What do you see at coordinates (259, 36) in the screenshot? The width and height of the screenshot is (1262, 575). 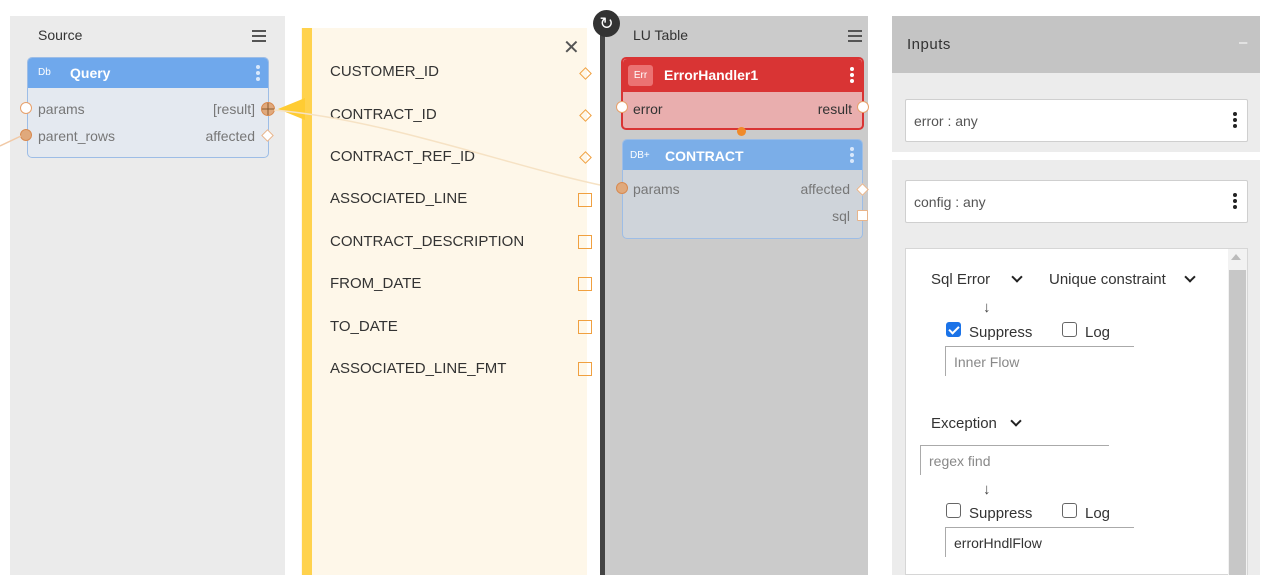 I see `source-menu-icon` at bounding box center [259, 36].